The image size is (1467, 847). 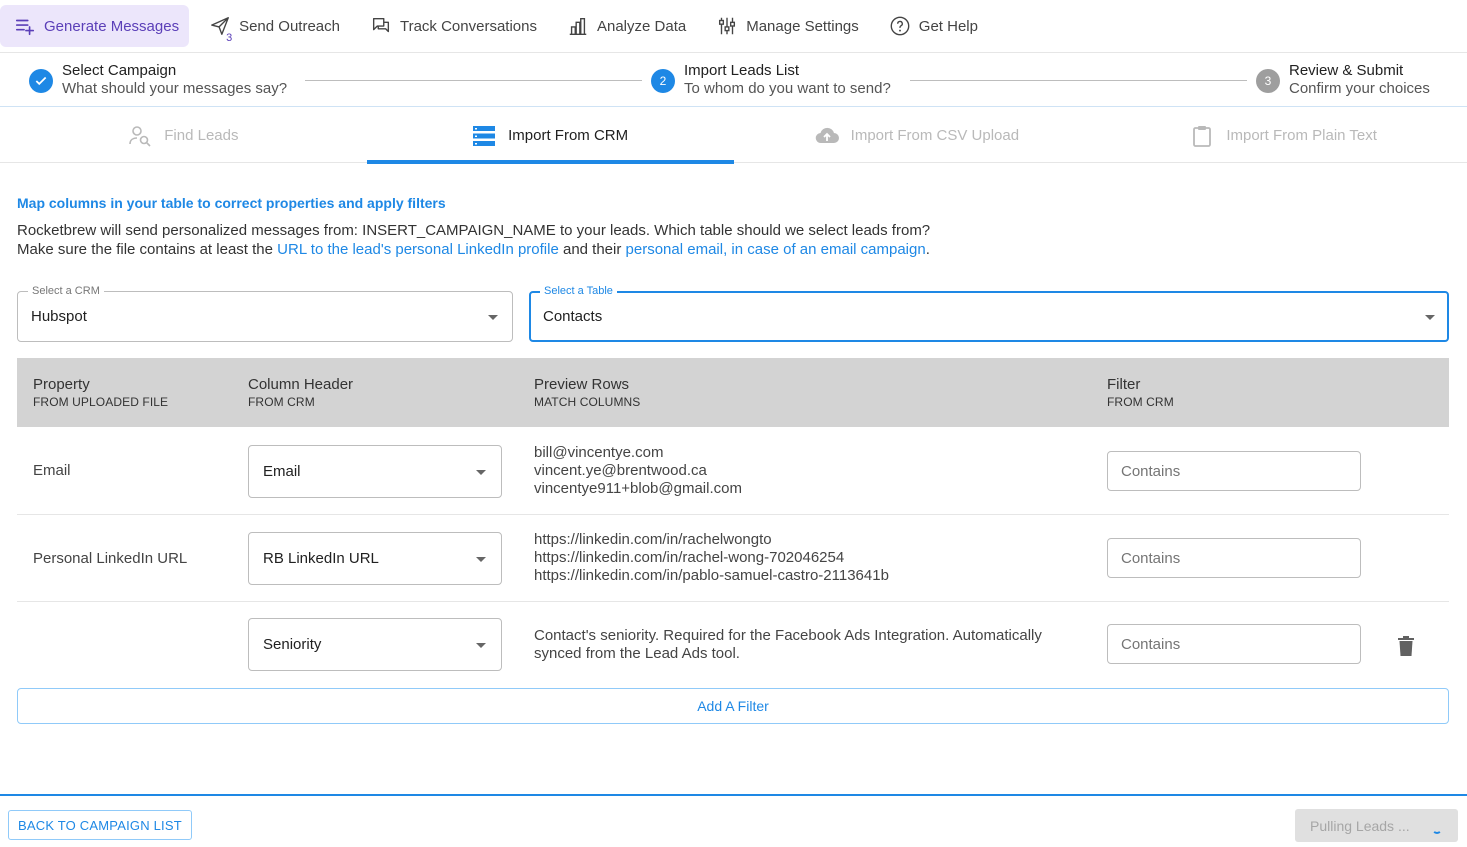 I want to click on step-title: Import Leads List, so click(x=742, y=70).